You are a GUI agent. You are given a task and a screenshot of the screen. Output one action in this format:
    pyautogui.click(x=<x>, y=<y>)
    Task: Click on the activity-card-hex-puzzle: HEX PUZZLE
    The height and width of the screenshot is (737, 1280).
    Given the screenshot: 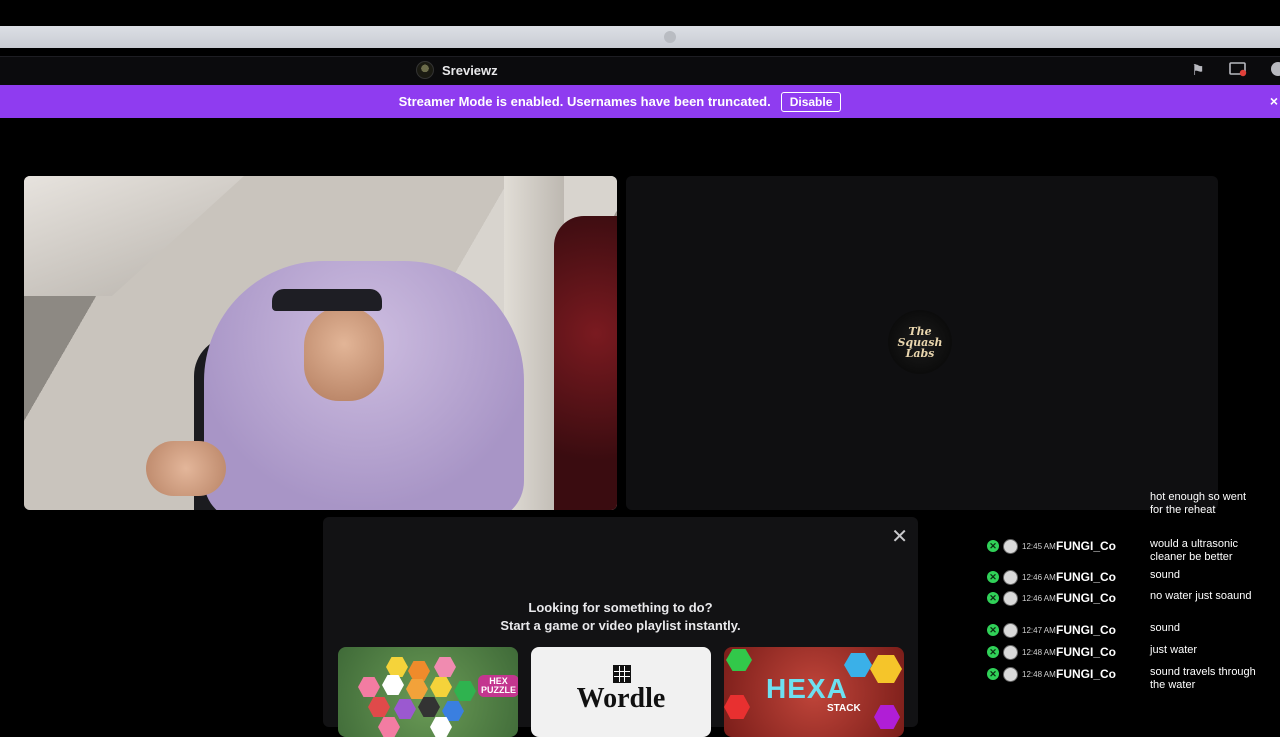 What is the action you would take?
    pyautogui.click(x=428, y=692)
    